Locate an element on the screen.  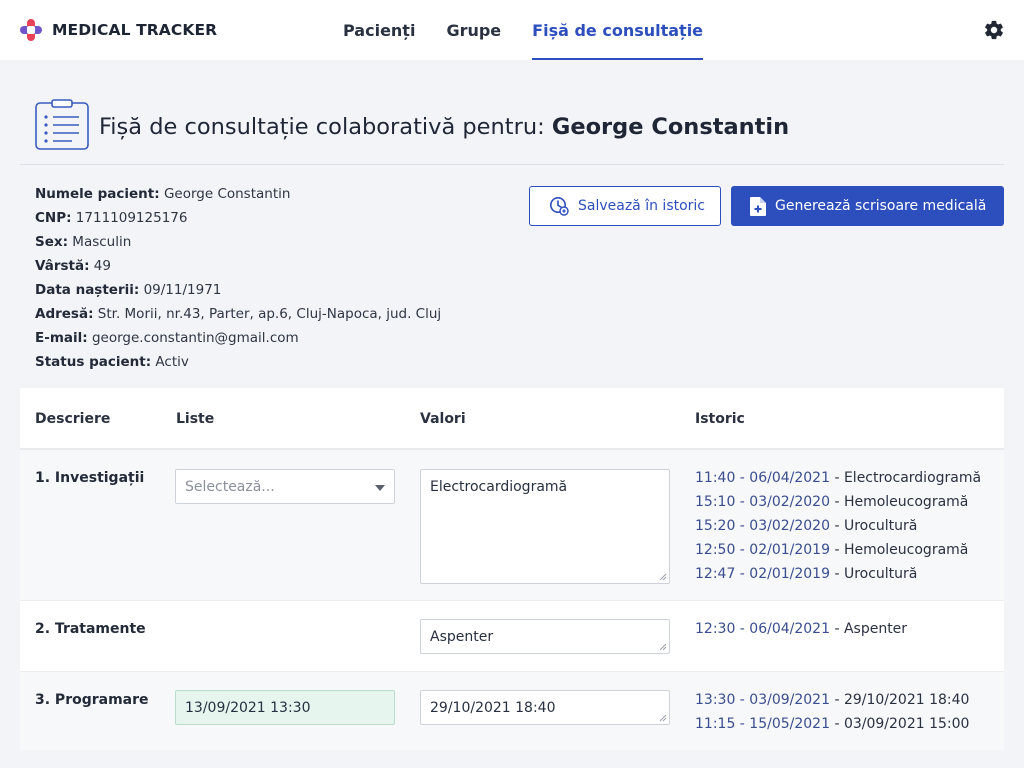
brand-name: MEDICAL TRACKER is located at coordinates (135, 30).